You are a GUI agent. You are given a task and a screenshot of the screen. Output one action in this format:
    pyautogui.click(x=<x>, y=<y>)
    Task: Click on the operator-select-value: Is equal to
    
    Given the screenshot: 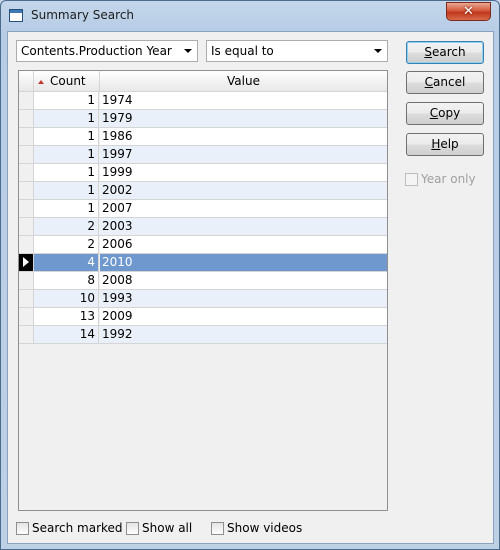 What is the action you would take?
    pyautogui.click(x=242, y=51)
    